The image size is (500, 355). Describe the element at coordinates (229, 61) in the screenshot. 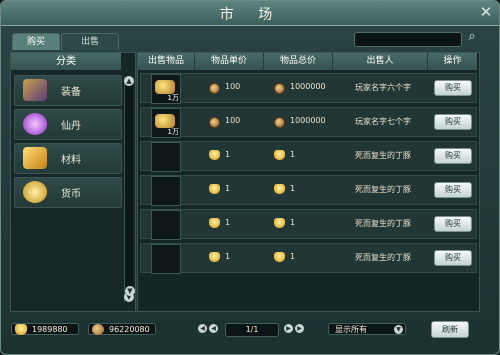

I see `column-unit-price: 物品单价` at that location.